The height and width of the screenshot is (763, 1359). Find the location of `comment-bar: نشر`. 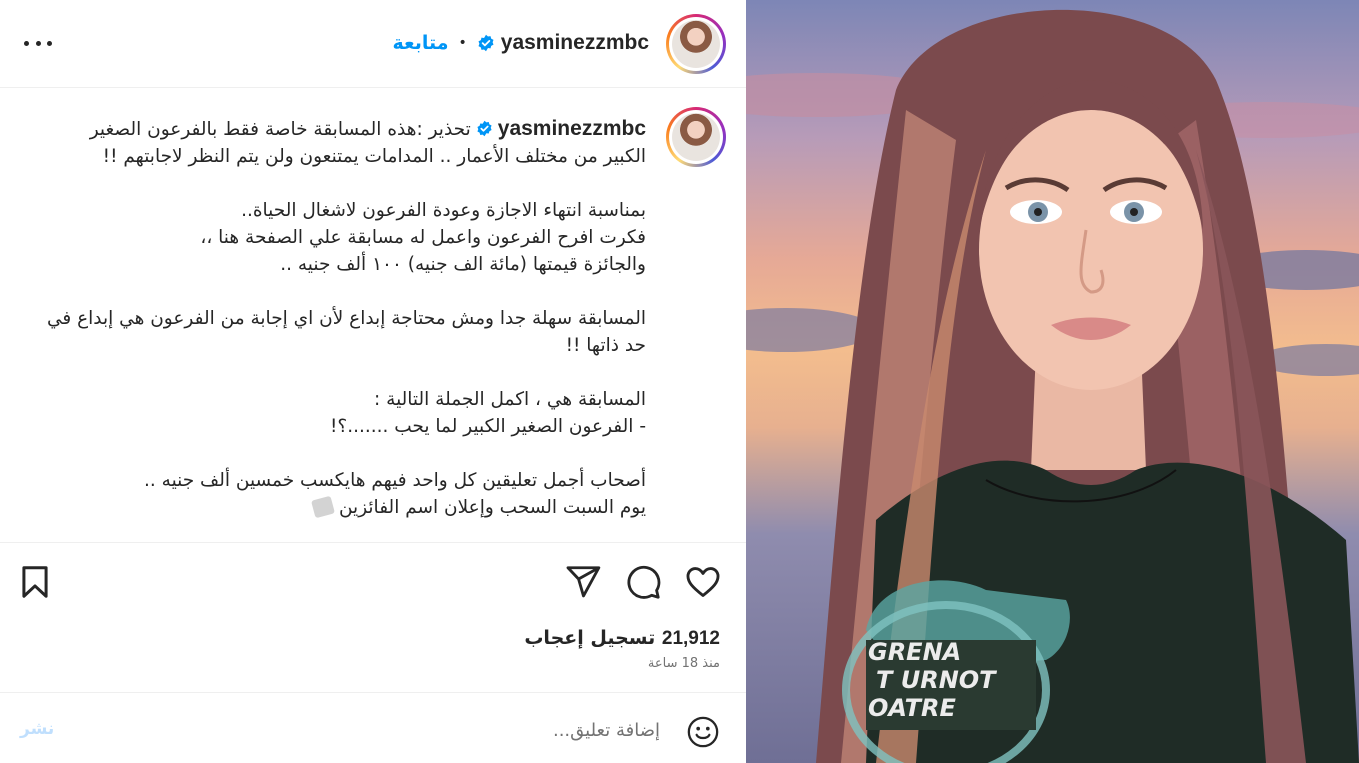

comment-bar: نشر is located at coordinates (373, 727).